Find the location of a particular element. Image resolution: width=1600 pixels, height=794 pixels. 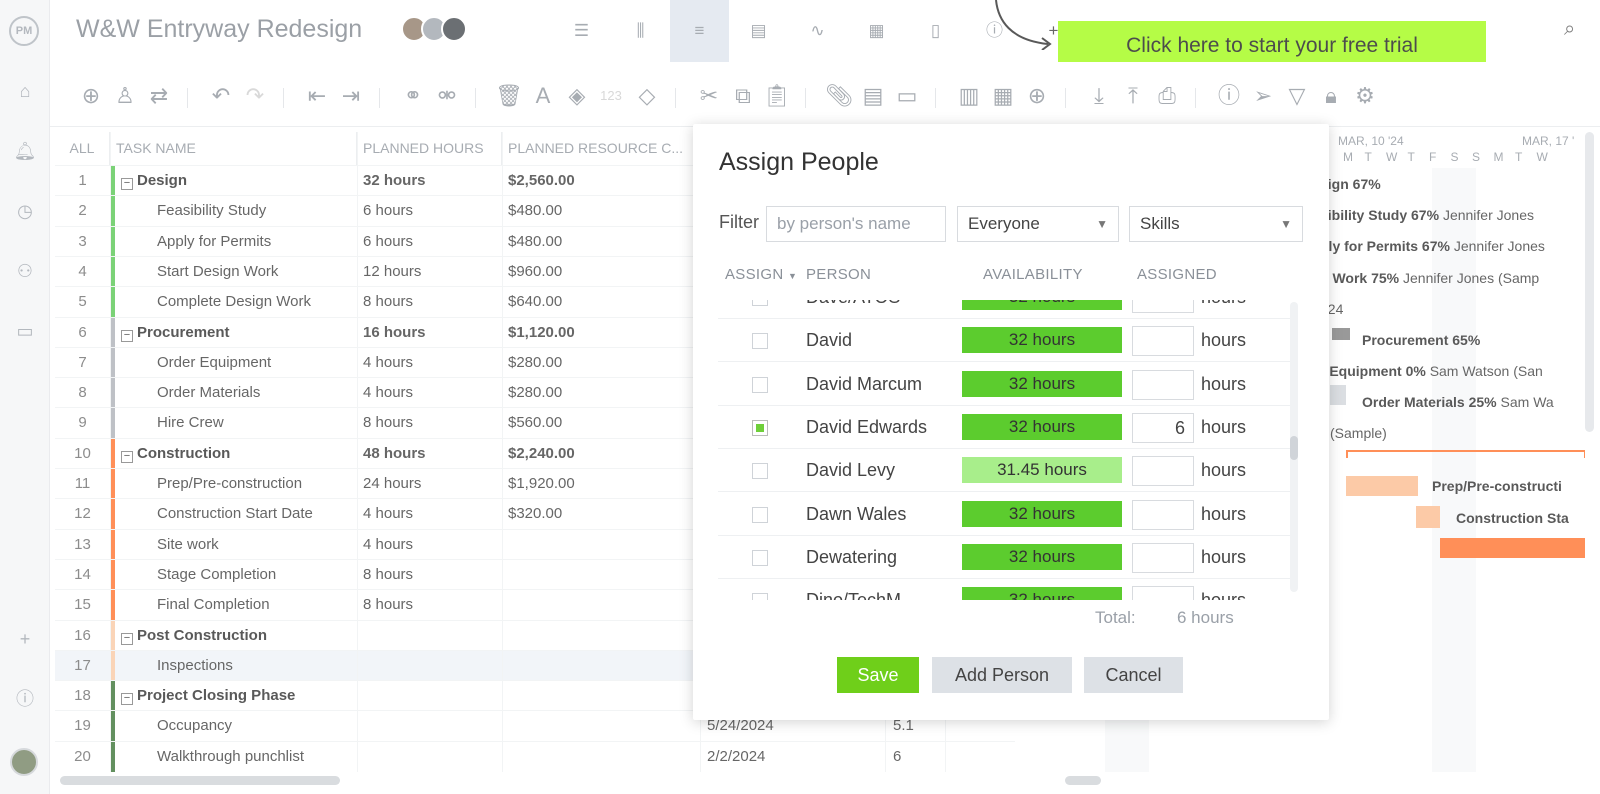

th-assign: ASSIGN ▼ is located at coordinates (761, 274).